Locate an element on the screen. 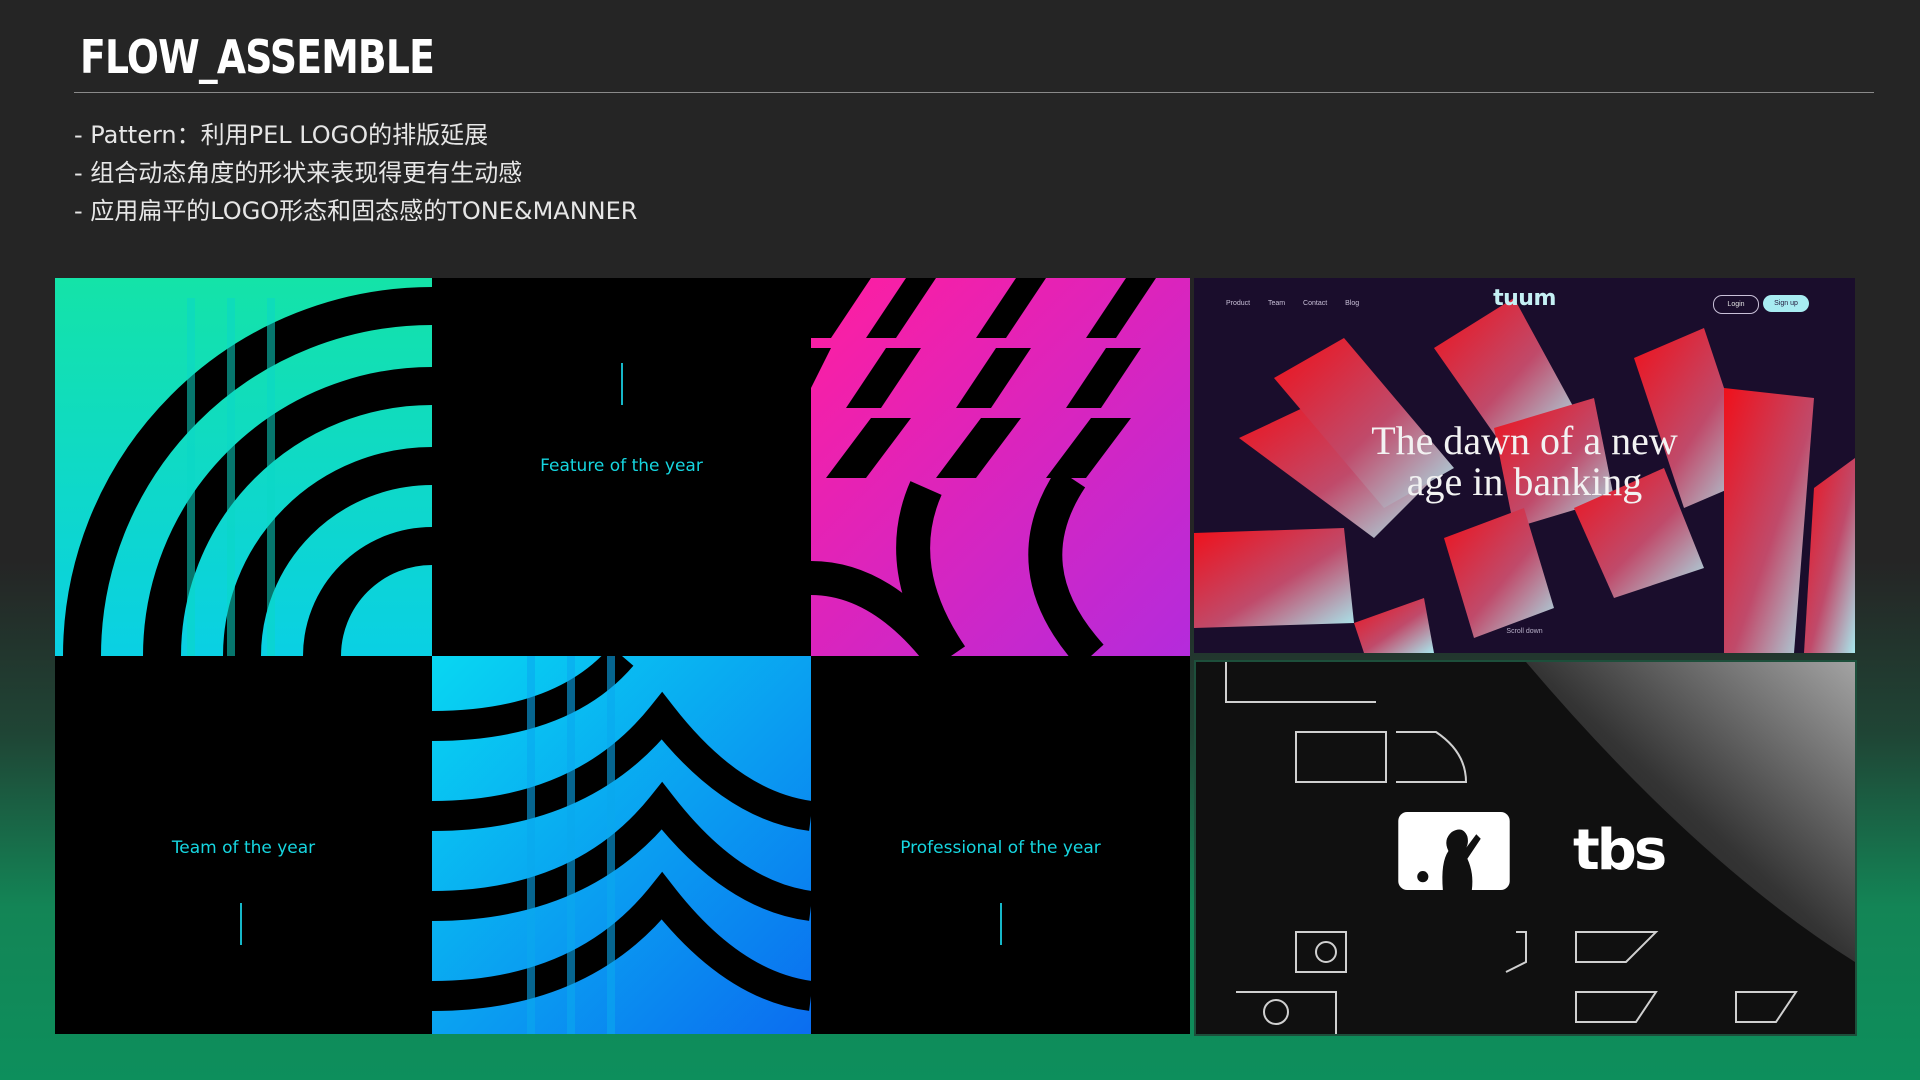  bullet-item: - 应用扁平的LOGO形态和固态感的TONE&MANNER is located at coordinates (356, 211).